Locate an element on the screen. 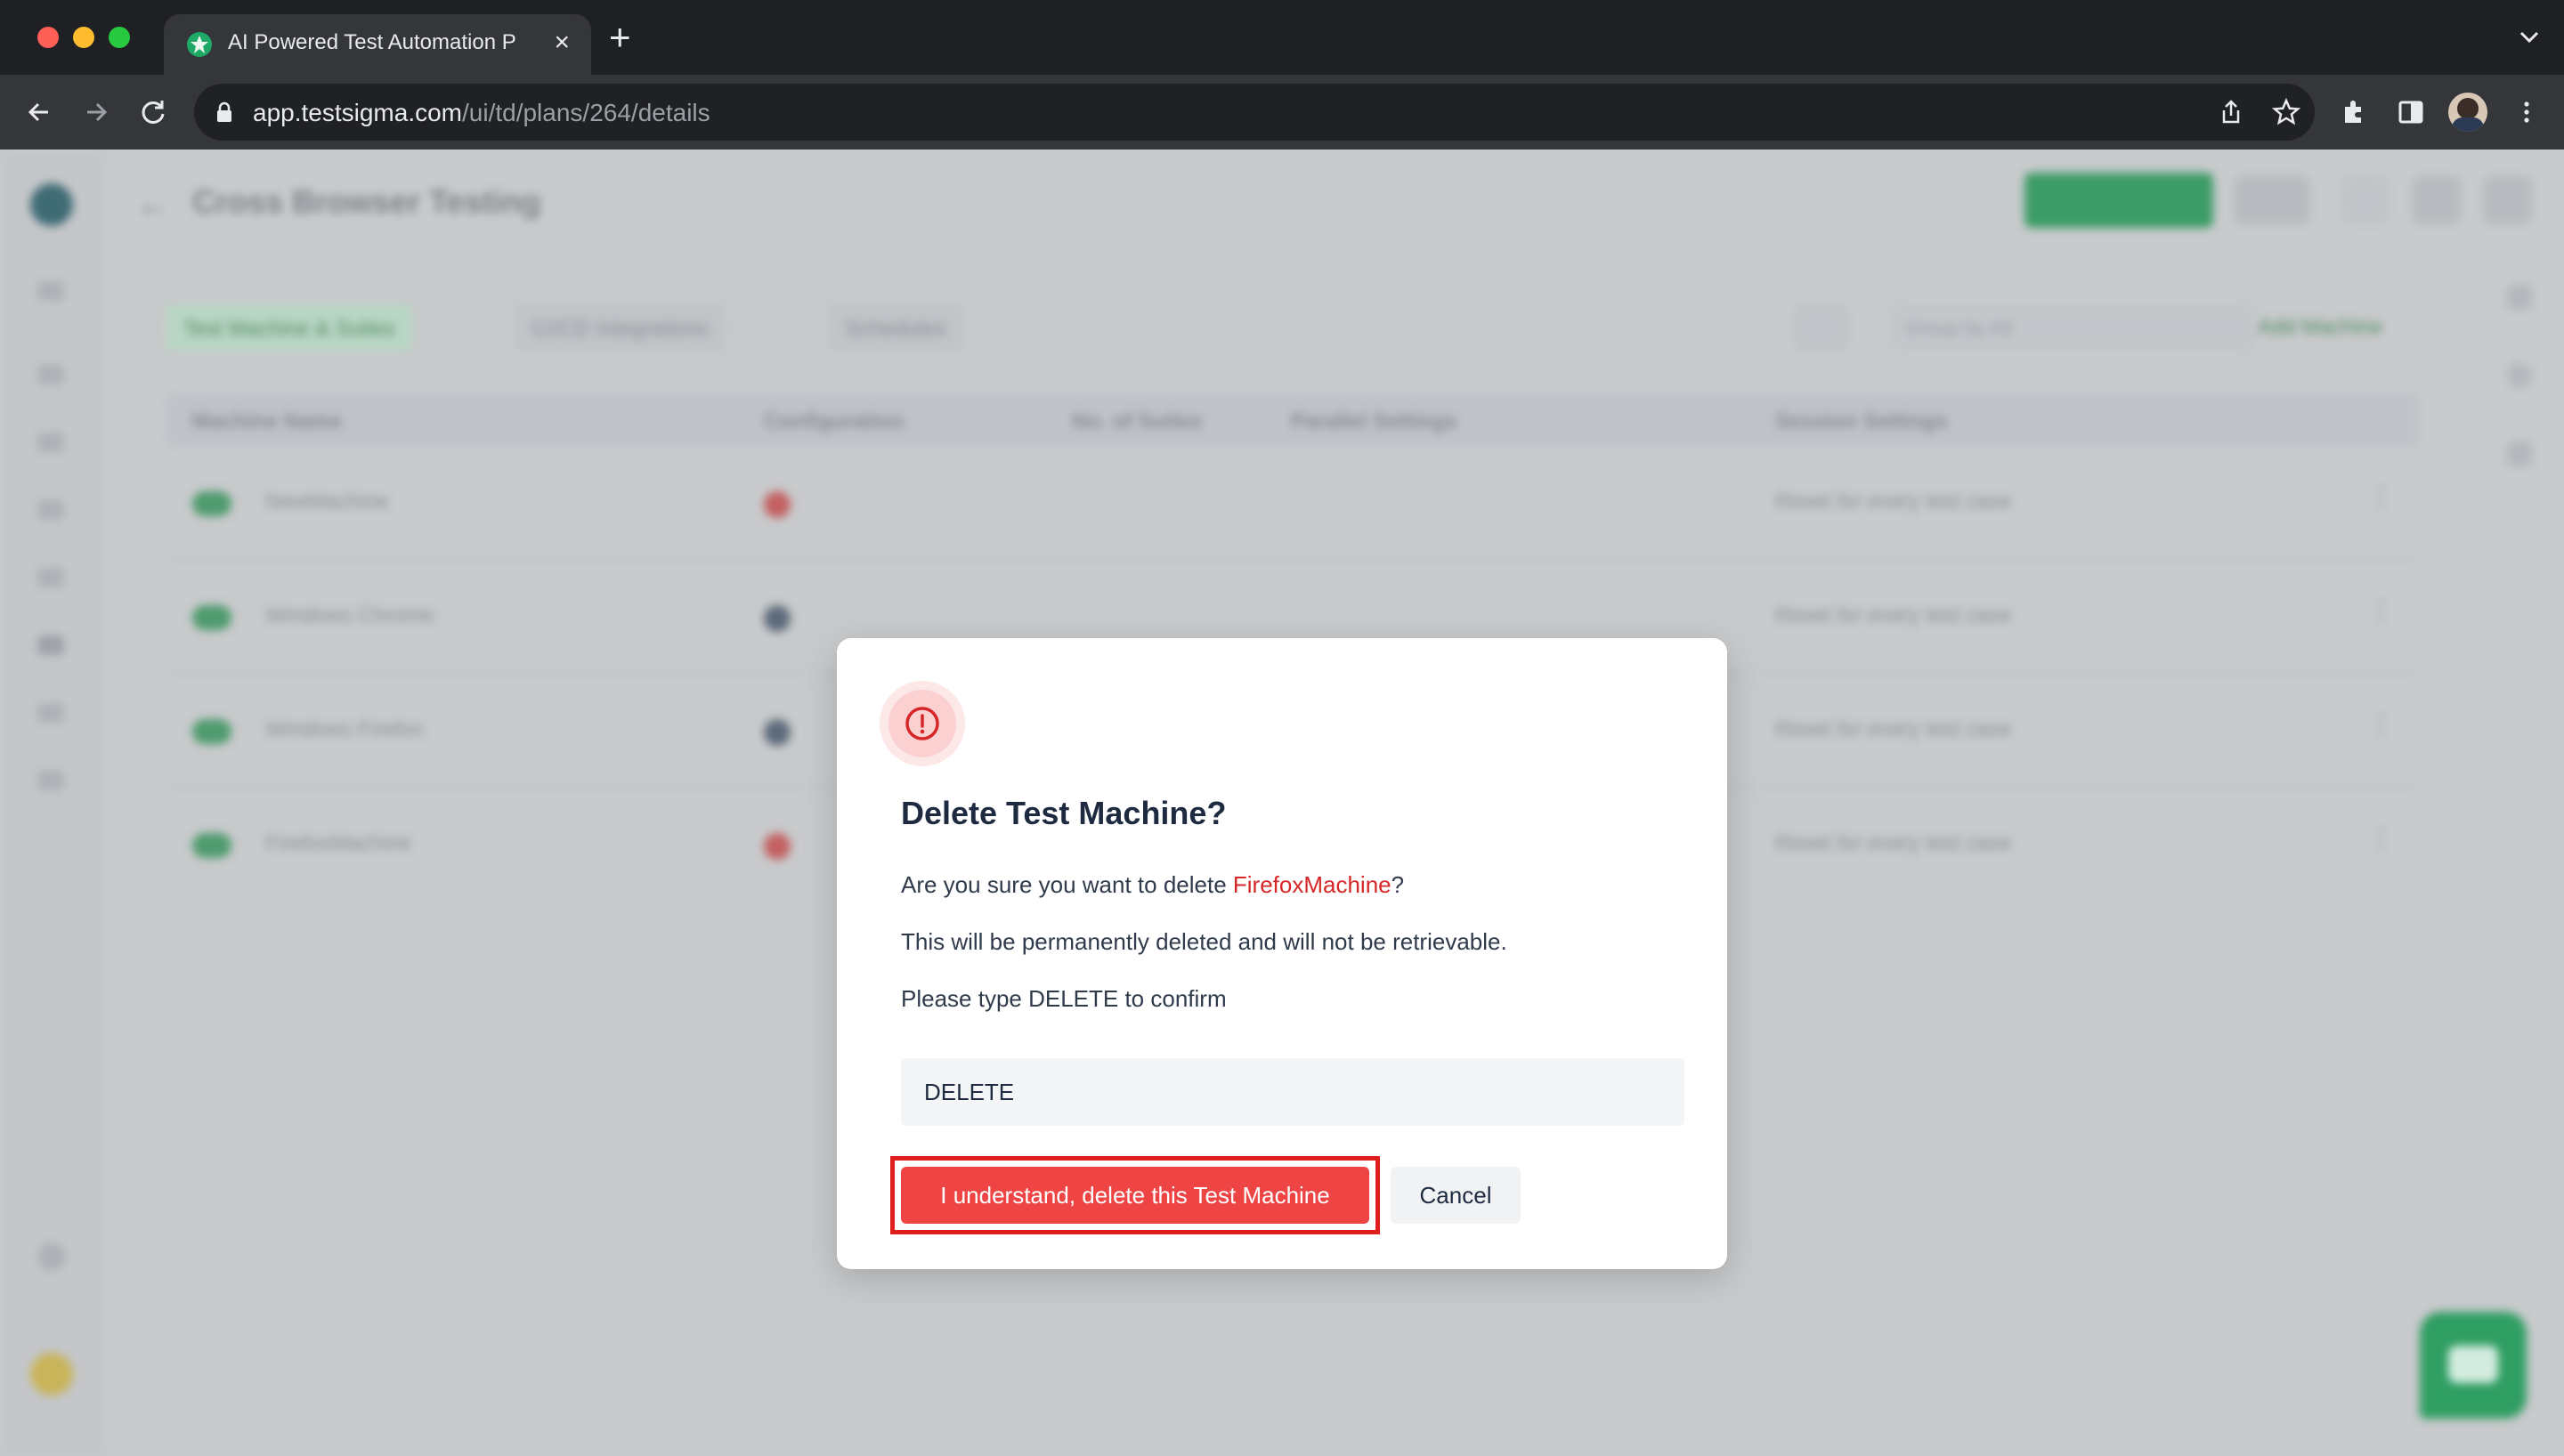 Image resolution: width=2564 pixels, height=1456 pixels. tab-title: AI Powered Test Automation P is located at coordinates (372, 42).